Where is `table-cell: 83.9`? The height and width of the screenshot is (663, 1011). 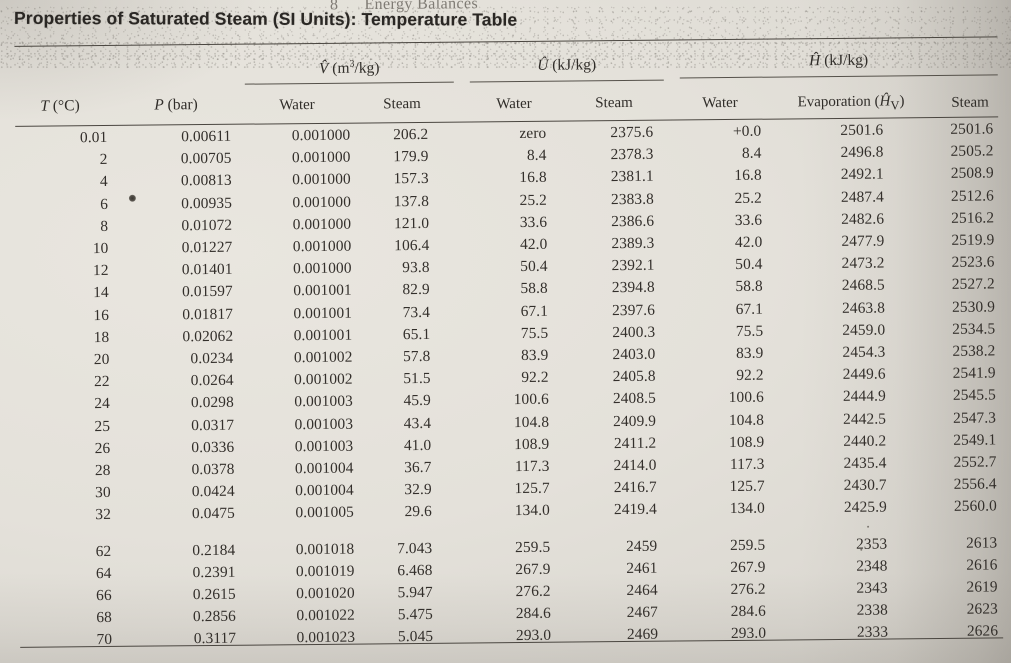
table-cell: 83.9 is located at coordinates (535, 355).